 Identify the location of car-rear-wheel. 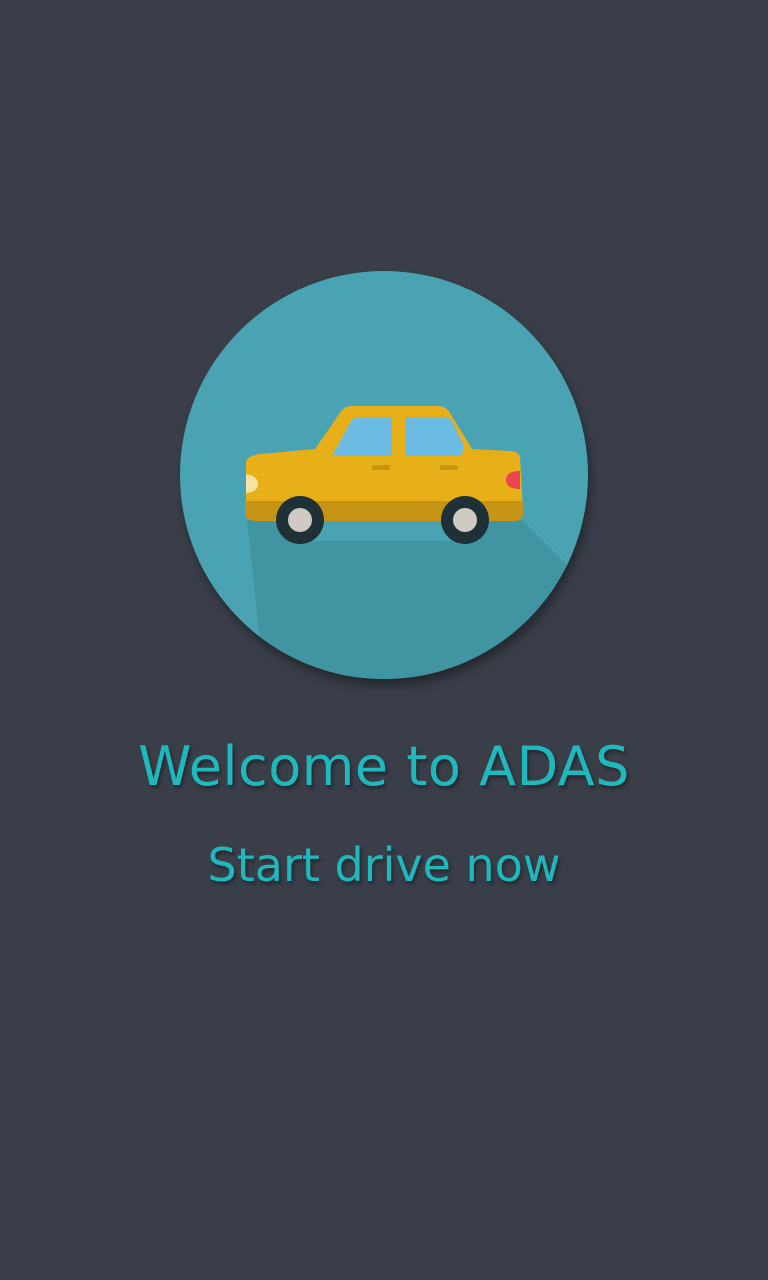
(465, 520).